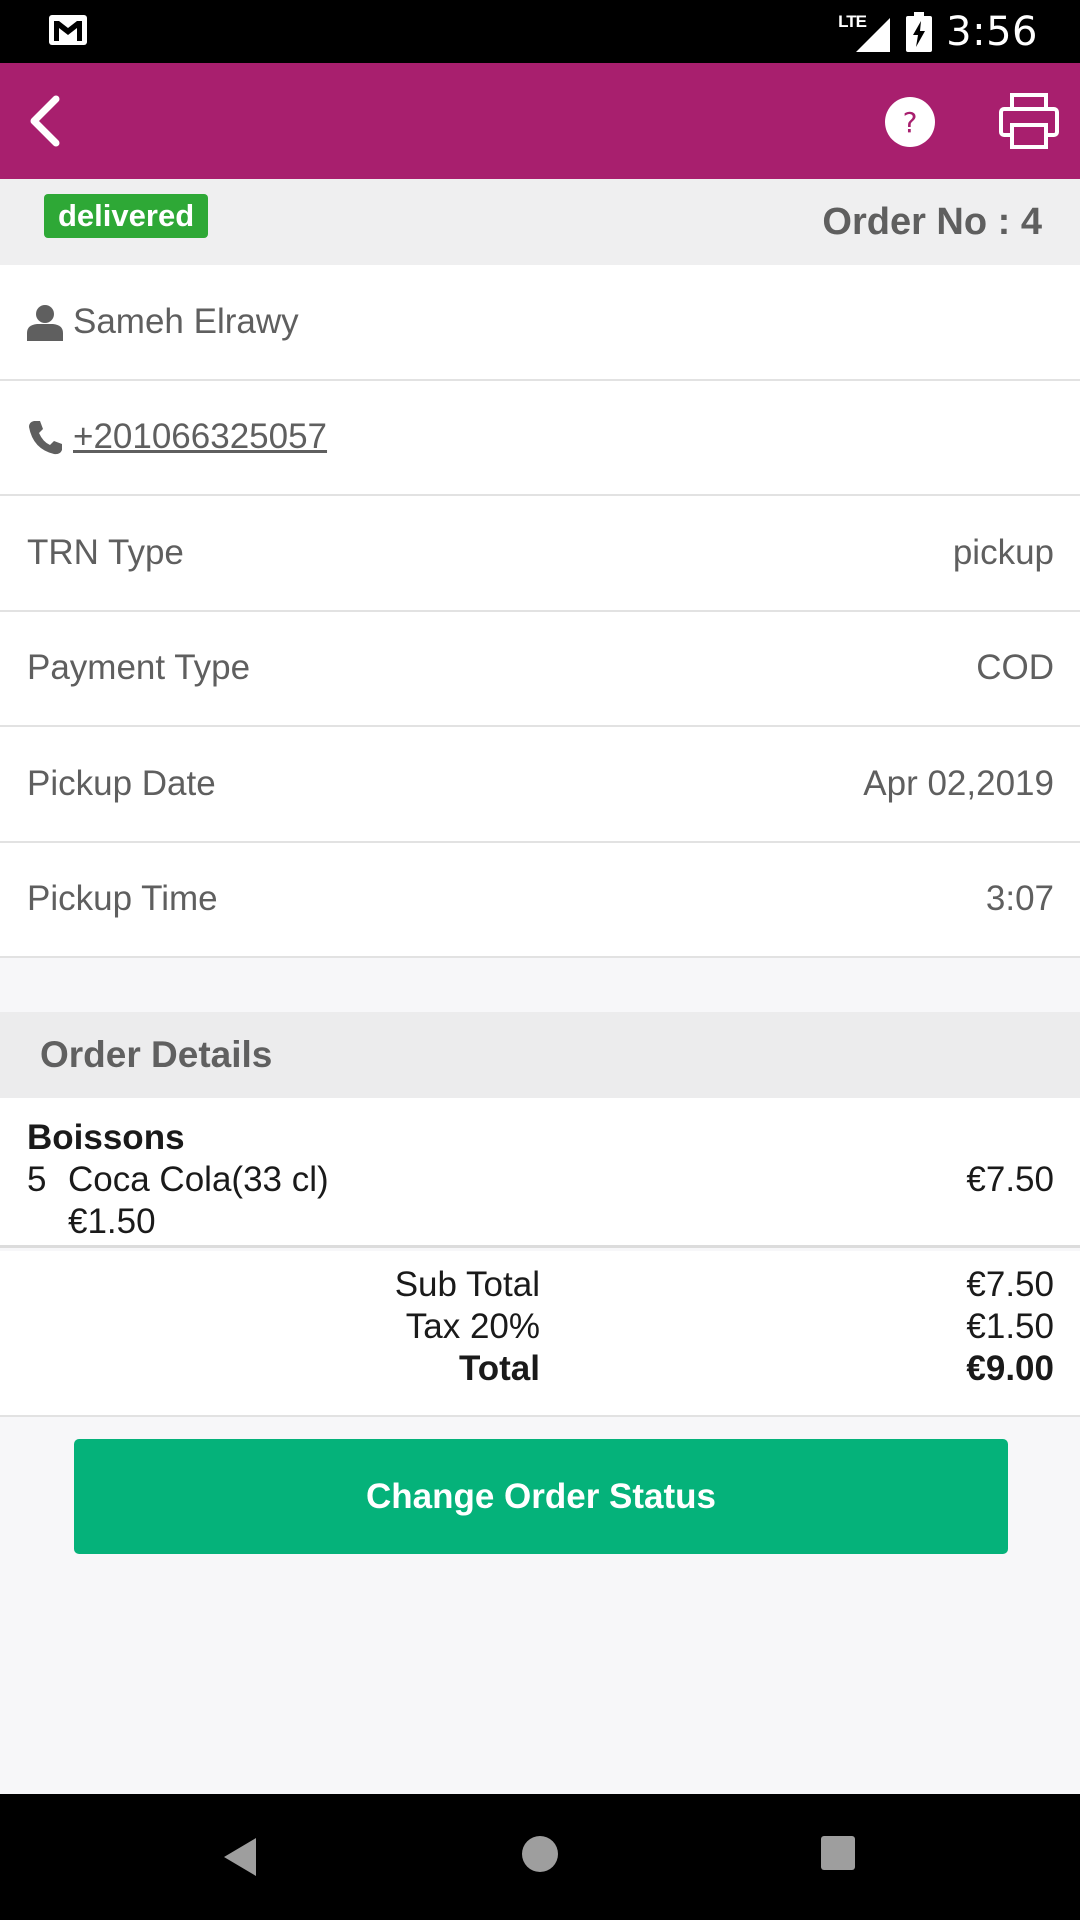 This screenshot has width=1080, height=1920. I want to click on subtotal-row: Sub Total €7.50, so click(540, 1286).